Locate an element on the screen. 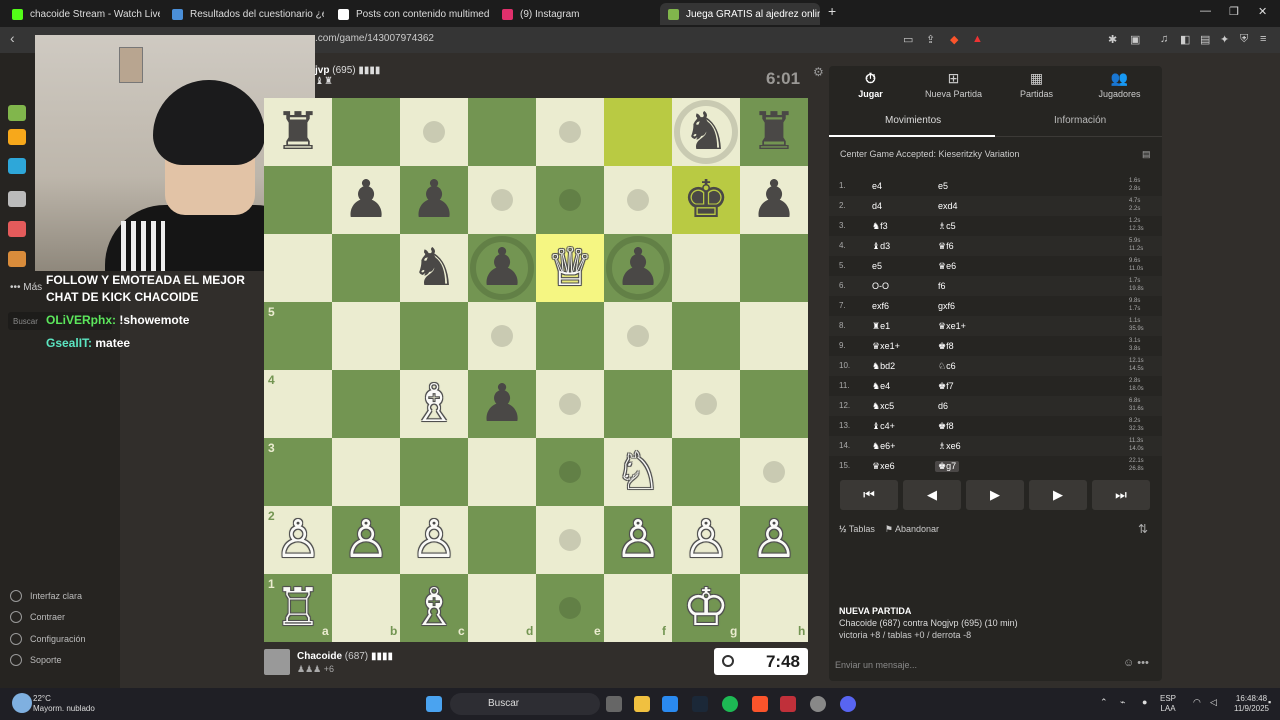 This screenshot has width=1280, height=720. support-link: Soporte is located at coordinates (36, 660).